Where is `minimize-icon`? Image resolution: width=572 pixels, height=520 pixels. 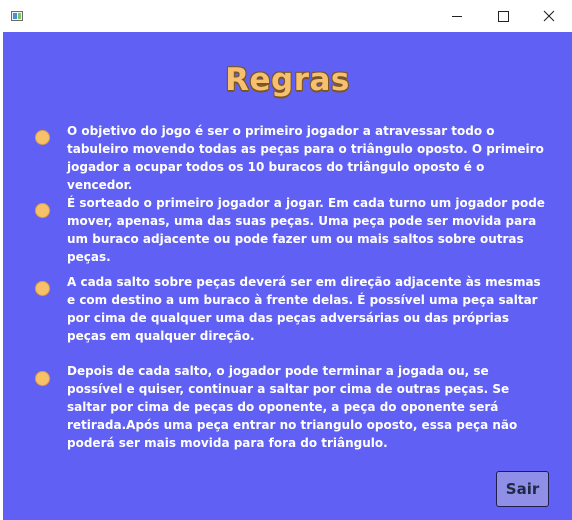 minimize-icon is located at coordinates (457, 16).